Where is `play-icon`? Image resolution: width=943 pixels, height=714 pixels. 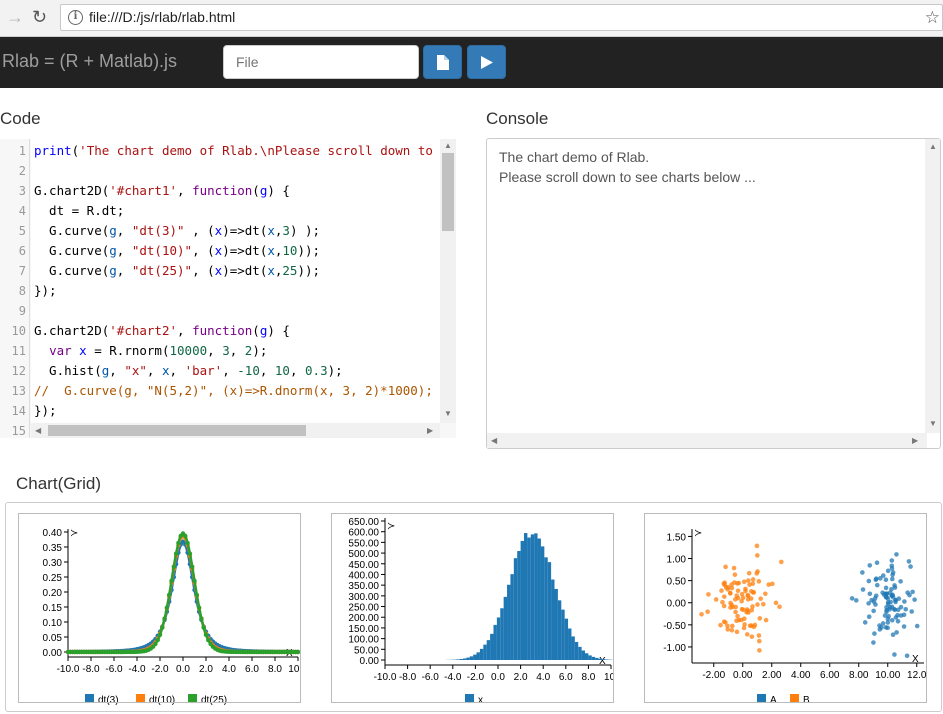
play-icon is located at coordinates (487, 62).